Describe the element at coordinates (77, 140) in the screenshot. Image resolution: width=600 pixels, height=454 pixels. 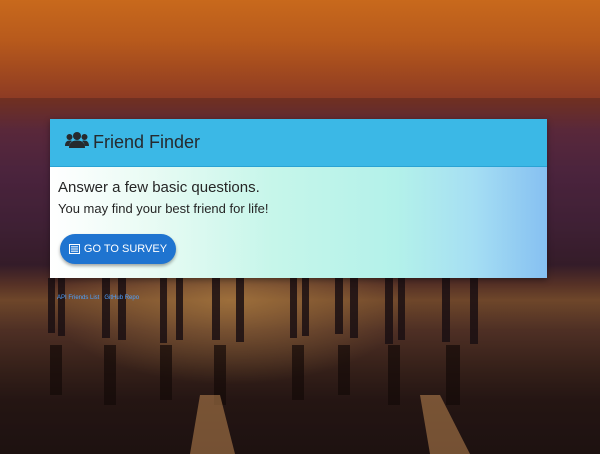
I see `users-icon` at that location.